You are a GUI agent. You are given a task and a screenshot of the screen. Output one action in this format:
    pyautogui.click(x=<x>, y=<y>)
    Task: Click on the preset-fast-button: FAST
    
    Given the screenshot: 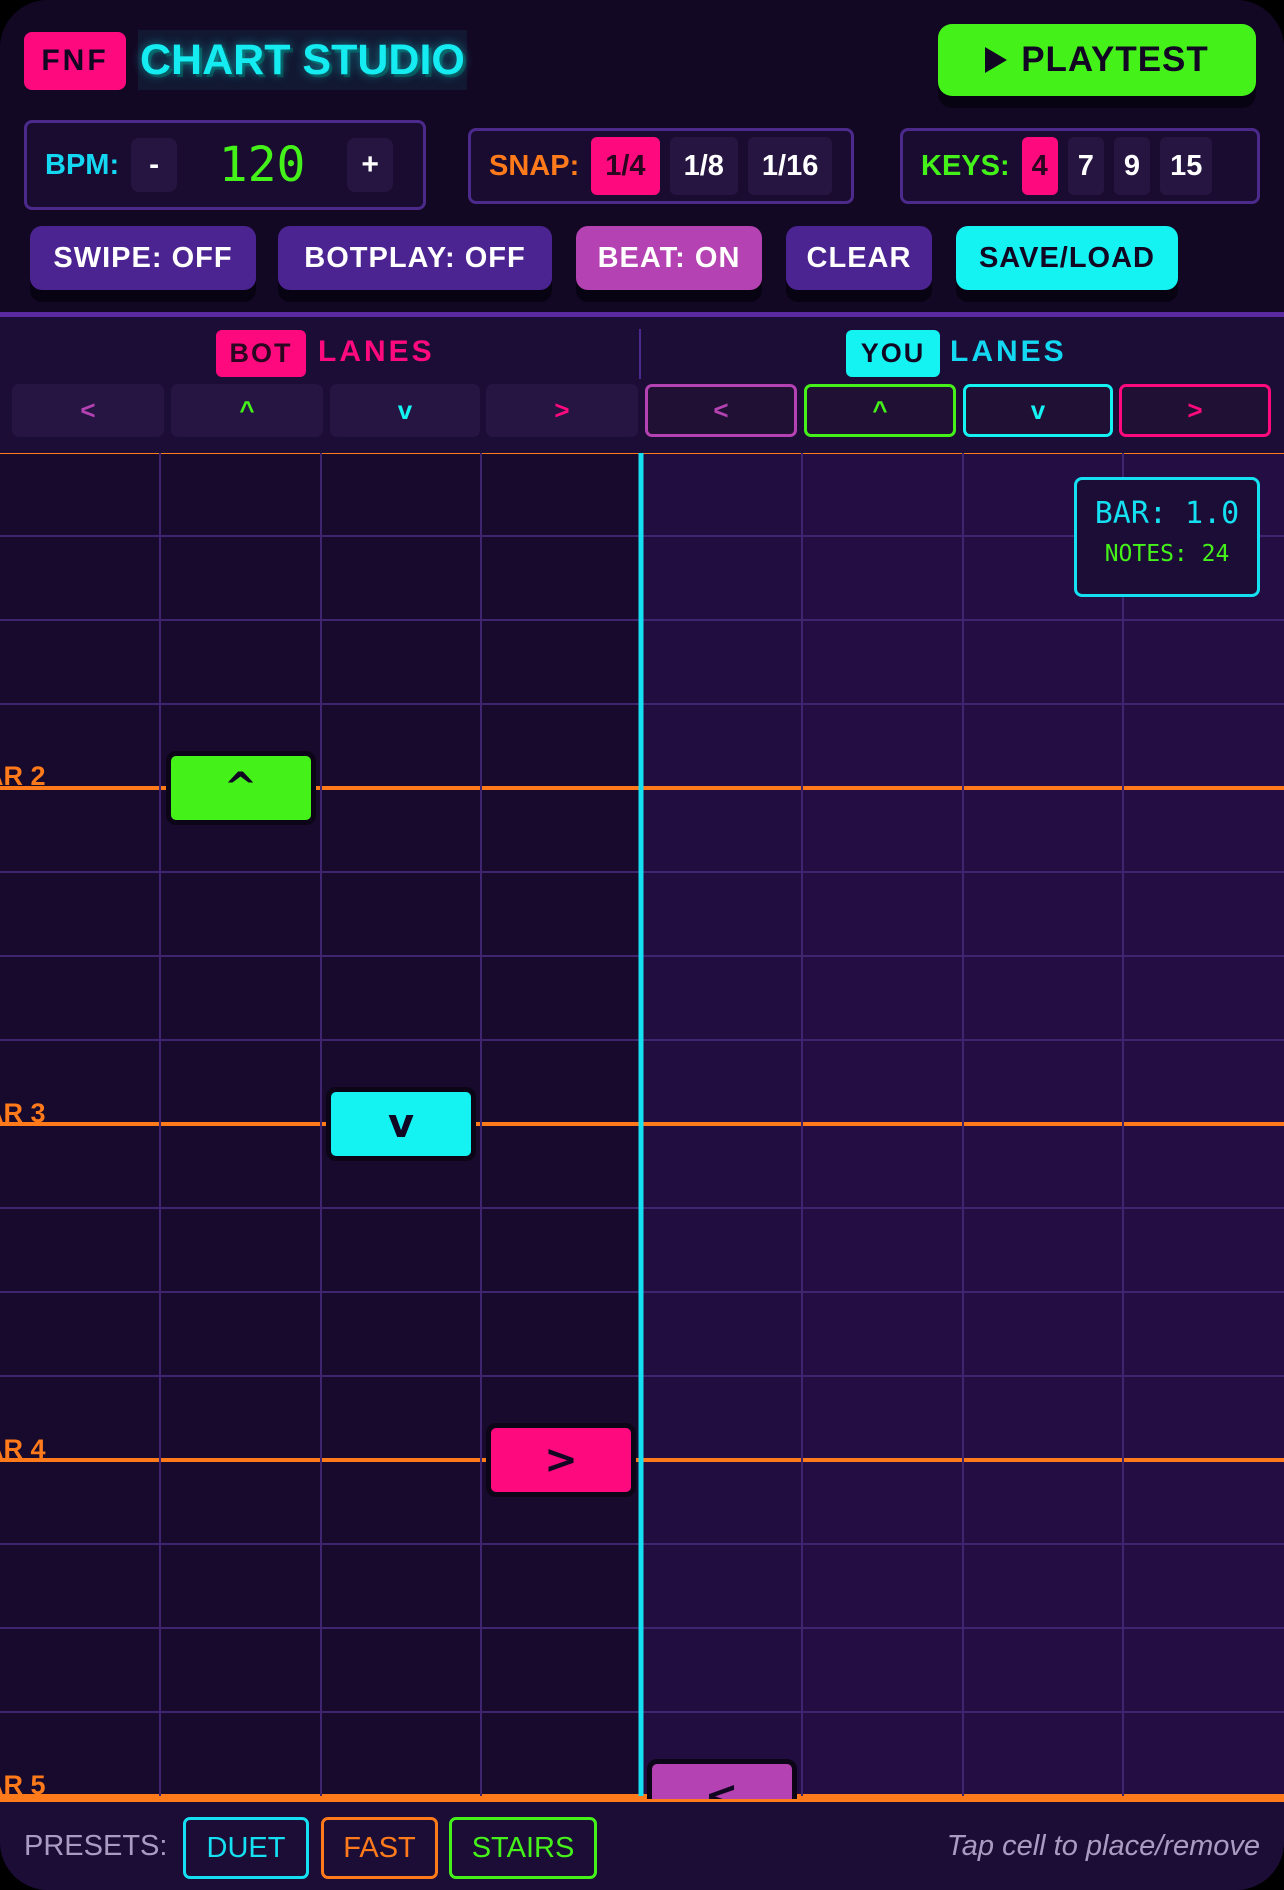 What is the action you would take?
    pyautogui.click(x=379, y=1848)
    